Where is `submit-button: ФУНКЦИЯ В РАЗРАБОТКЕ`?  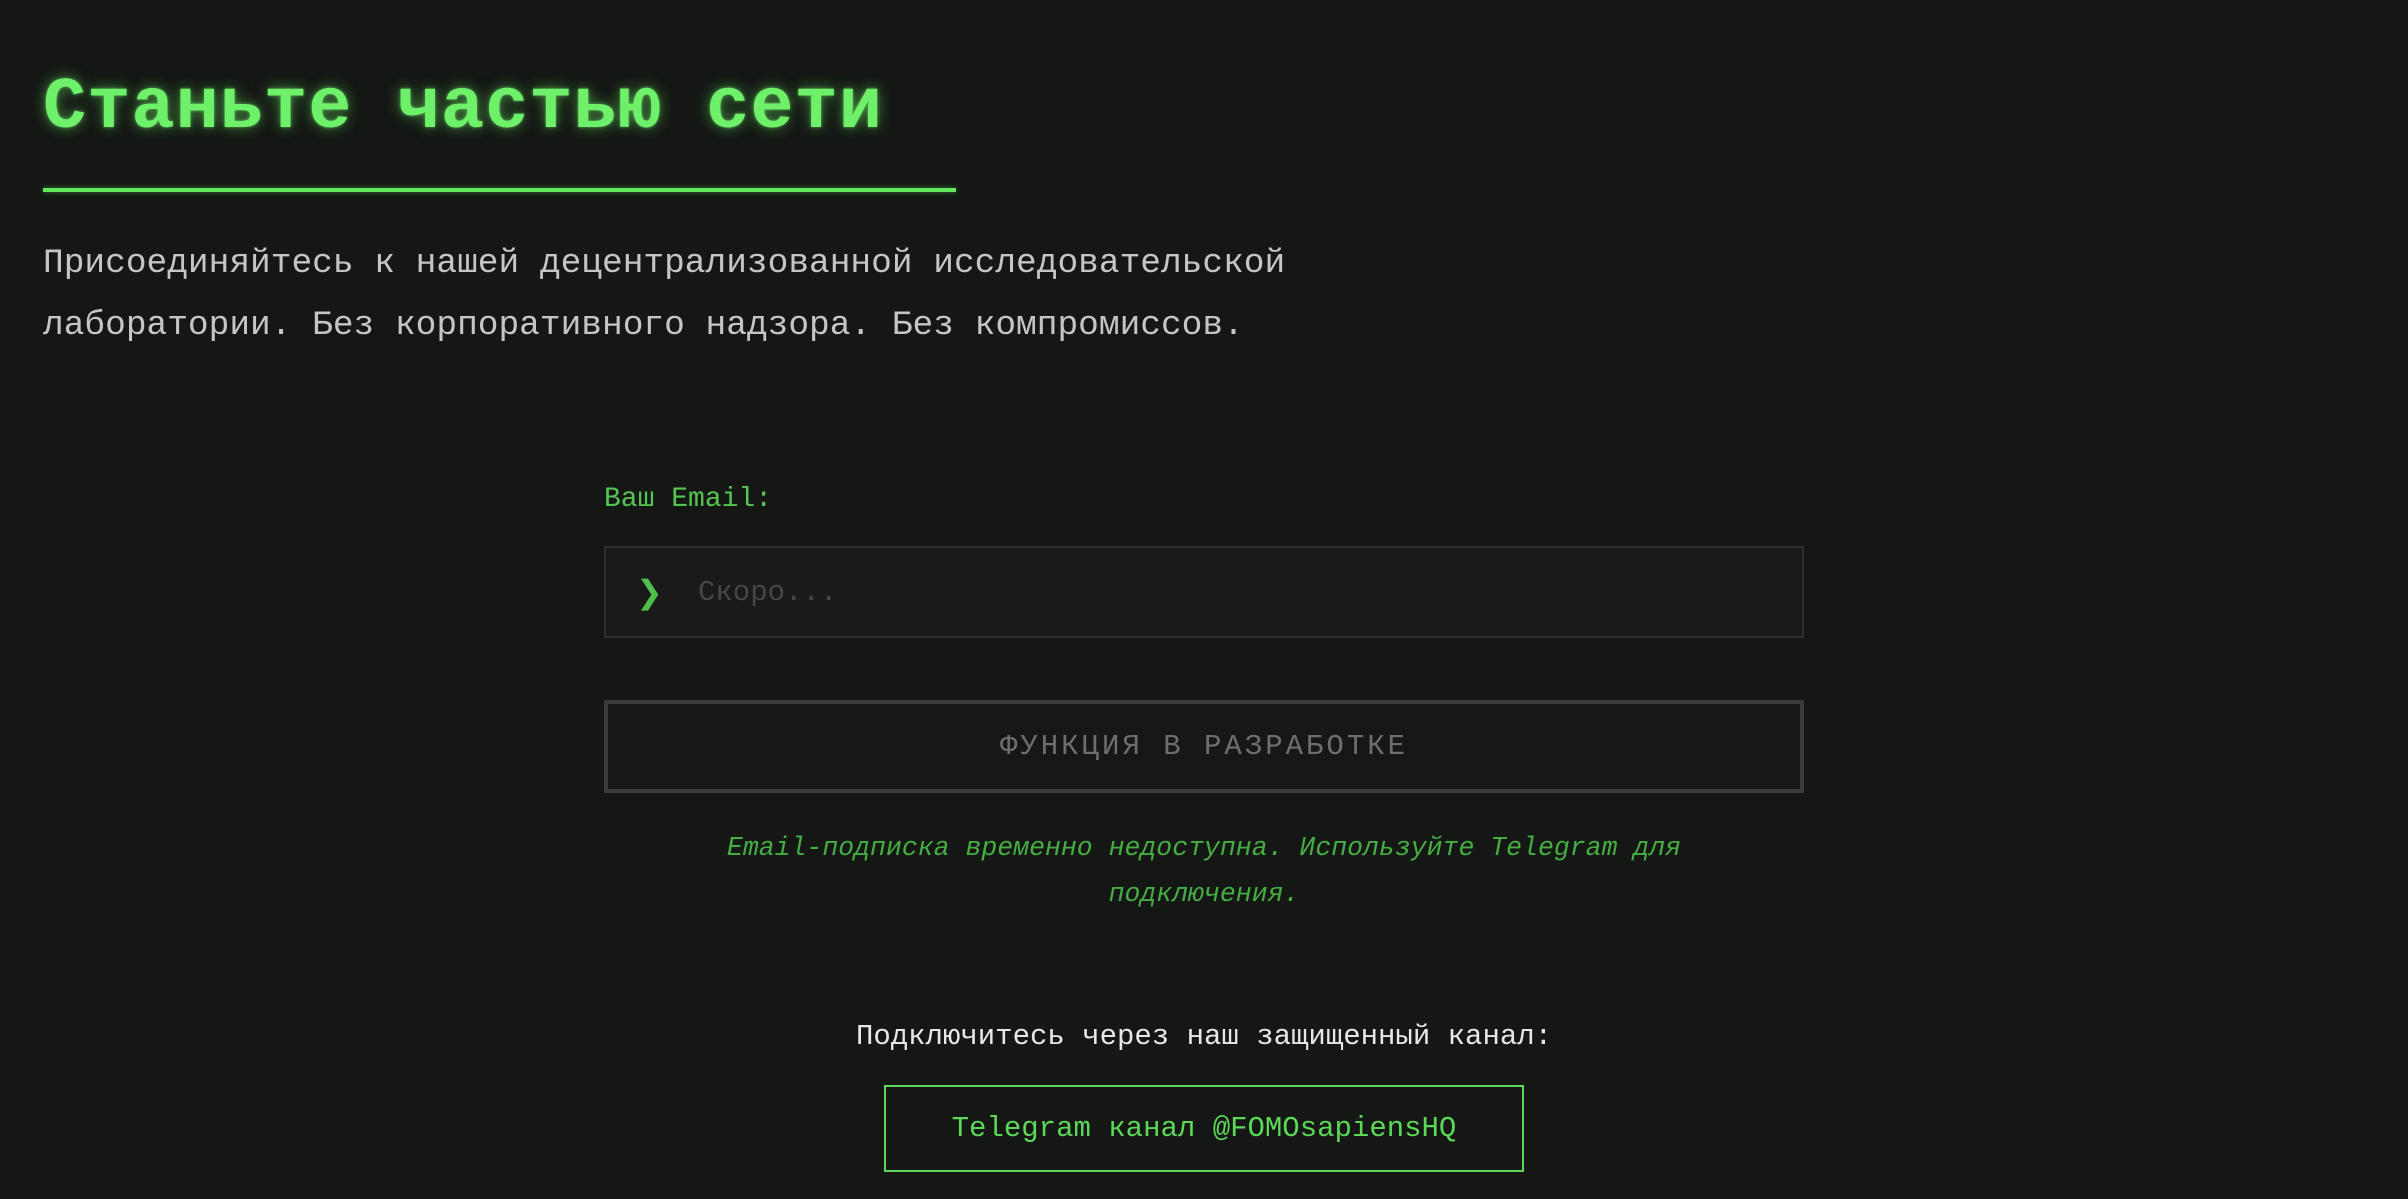
submit-button: ФУНКЦИЯ В РАЗРАБОТКЕ is located at coordinates (1204, 746).